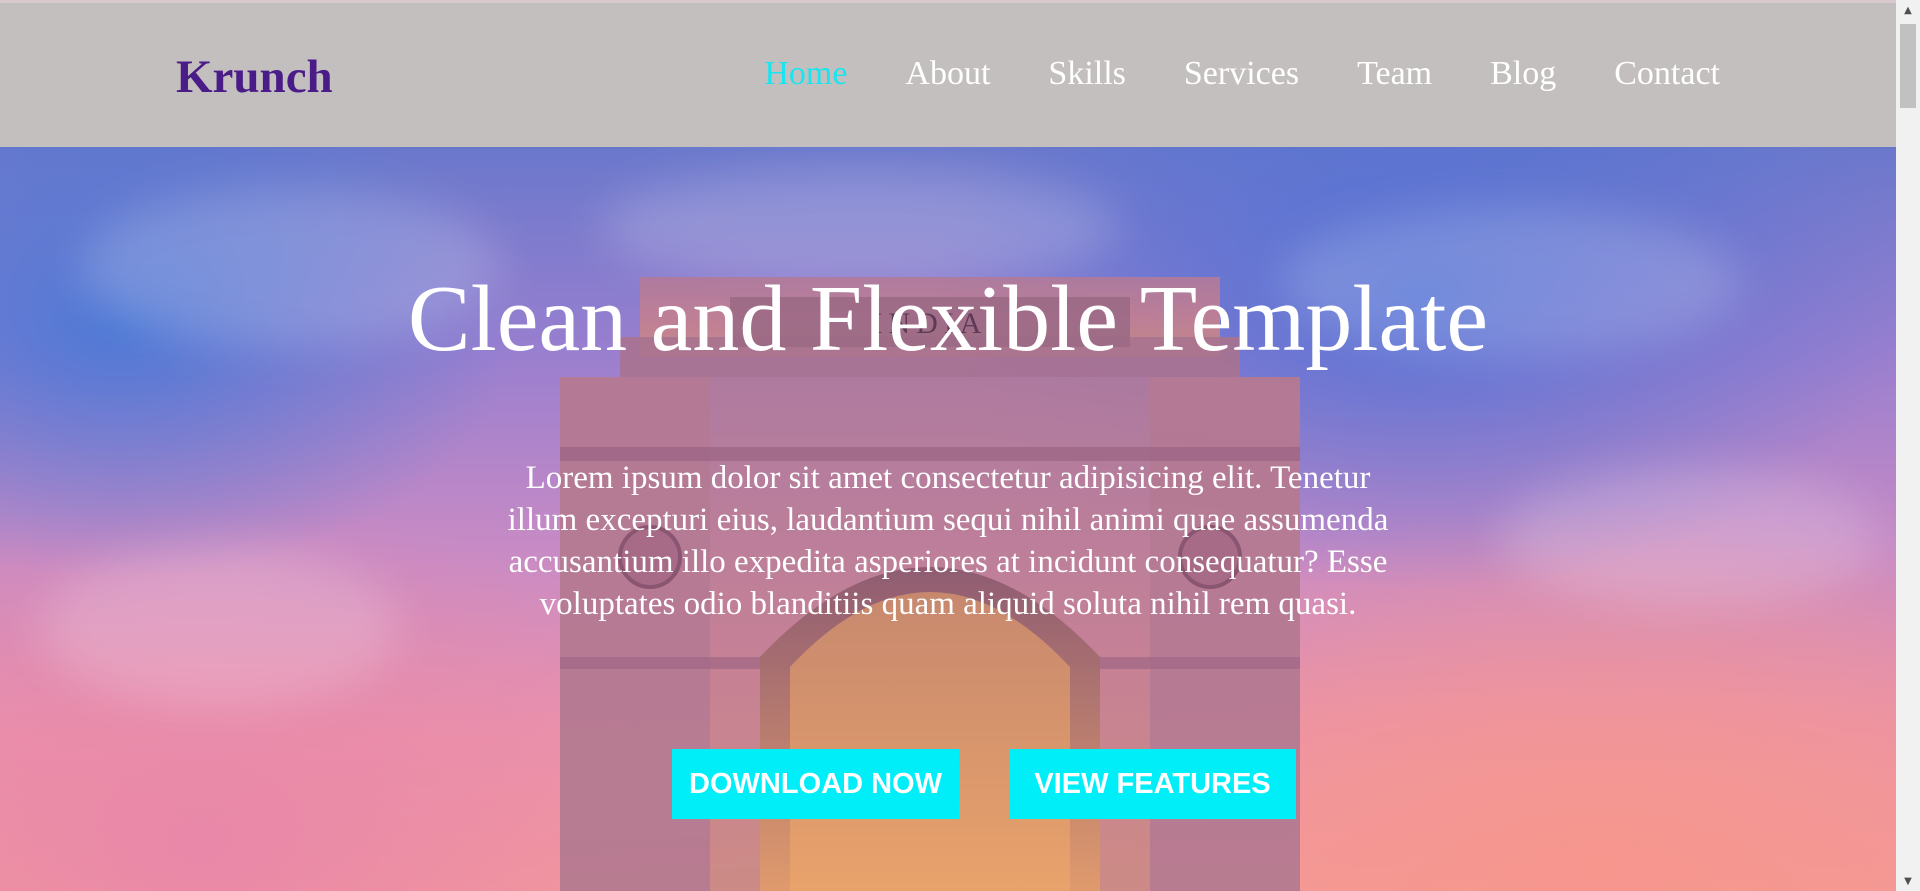 The width and height of the screenshot is (1920, 891). I want to click on scroll-down-arrow-icon: ▼, so click(1908, 881).